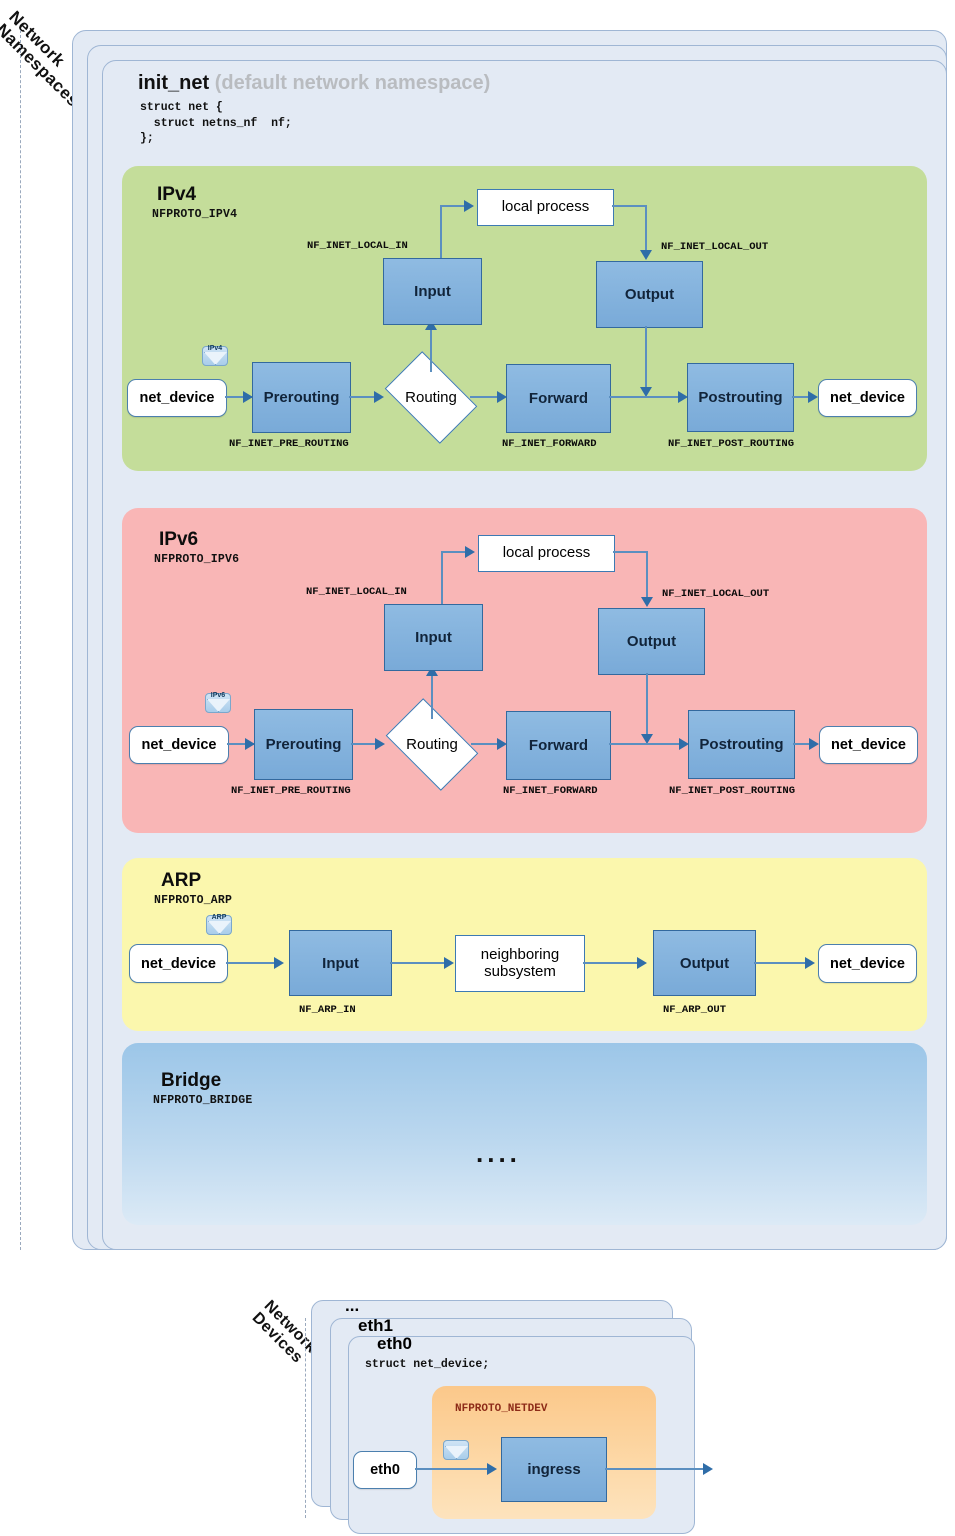 The height and width of the screenshot is (1536, 955). Describe the element at coordinates (215, 348) in the screenshot. I see `packet-icon-ipv4-label: IPv4` at that location.